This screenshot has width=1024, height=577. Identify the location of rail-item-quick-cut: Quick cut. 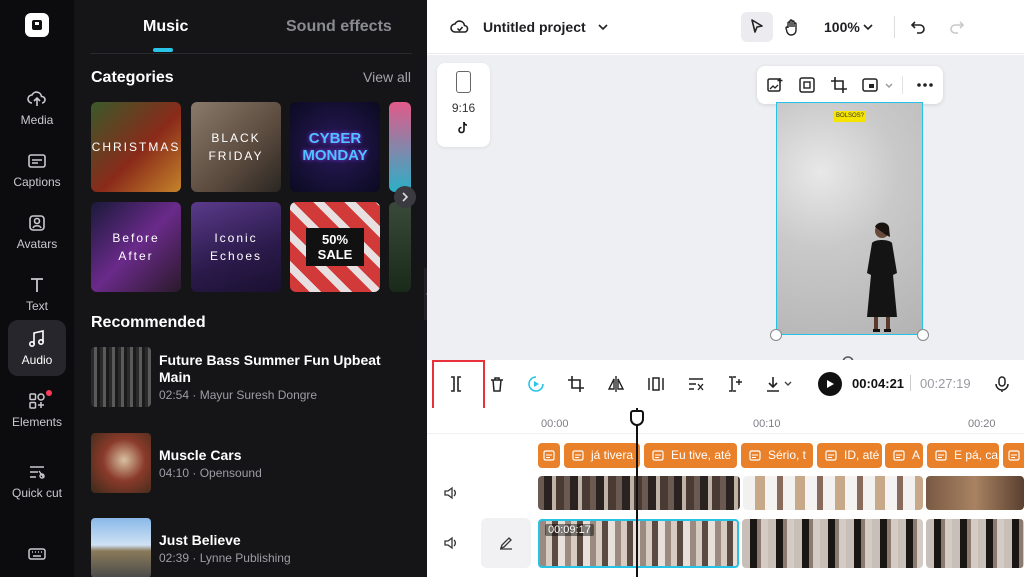
(37, 481).